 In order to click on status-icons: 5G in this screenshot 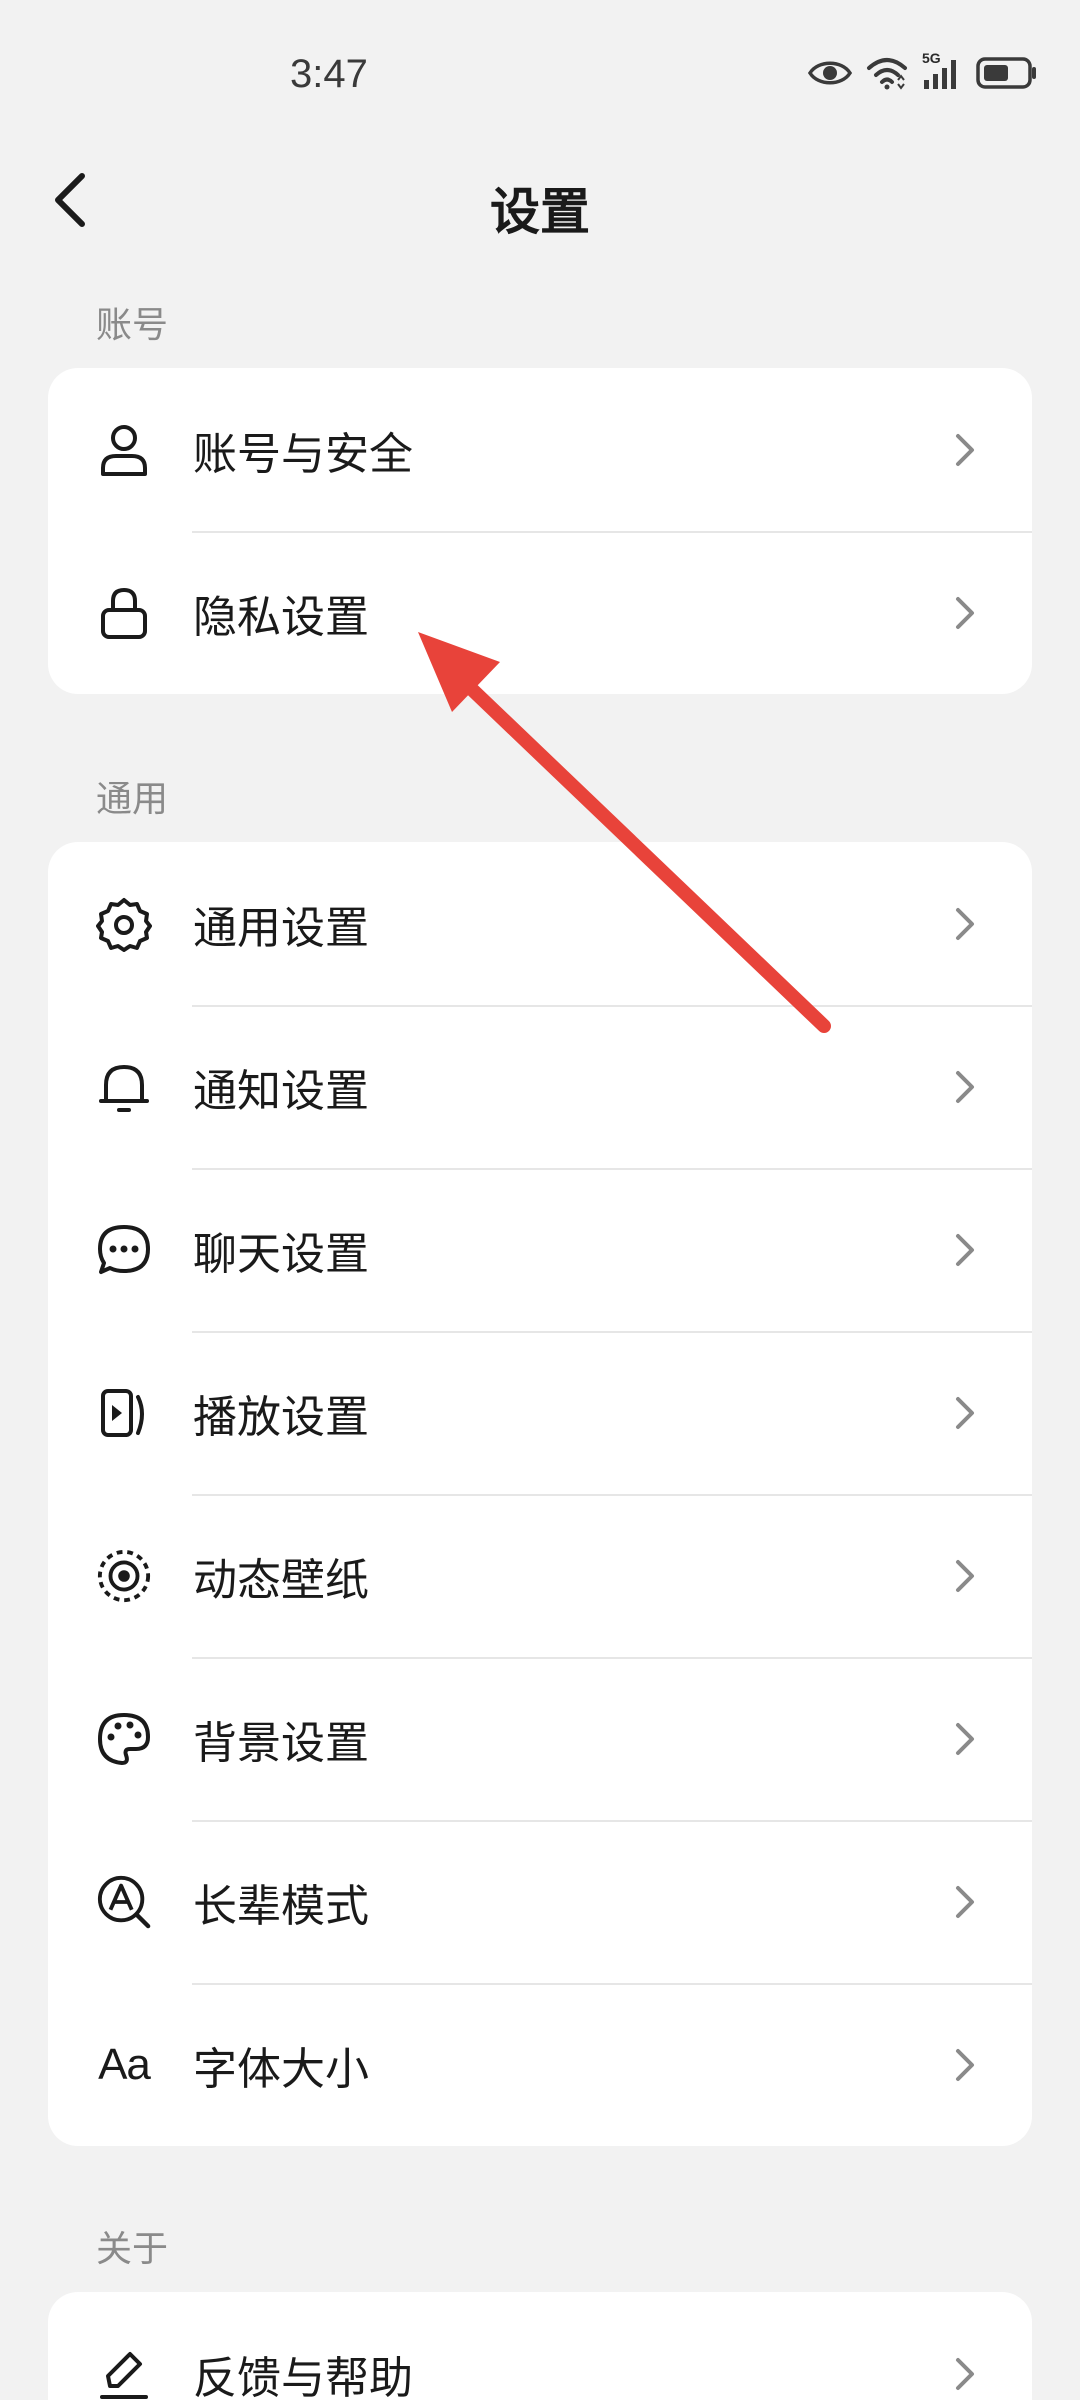, I will do `click(923, 70)`.